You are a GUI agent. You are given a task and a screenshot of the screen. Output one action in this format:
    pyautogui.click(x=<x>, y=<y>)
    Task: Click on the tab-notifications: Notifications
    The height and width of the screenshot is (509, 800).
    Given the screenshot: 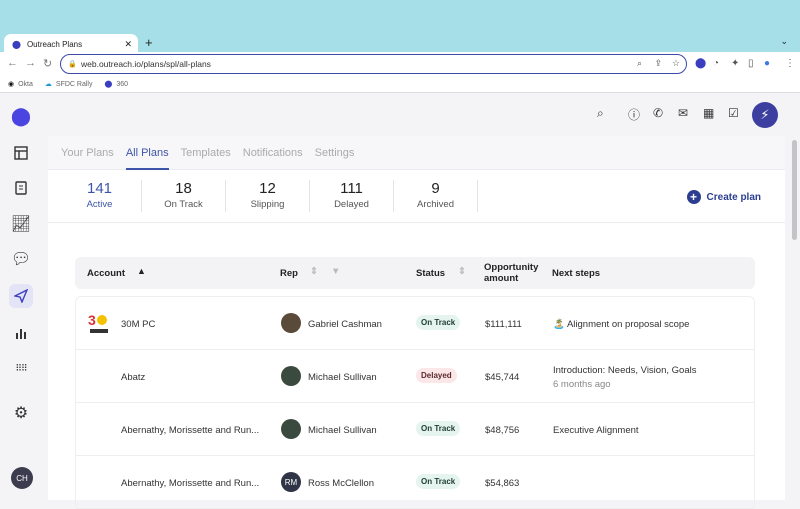 What is the action you would take?
    pyautogui.click(x=273, y=153)
    